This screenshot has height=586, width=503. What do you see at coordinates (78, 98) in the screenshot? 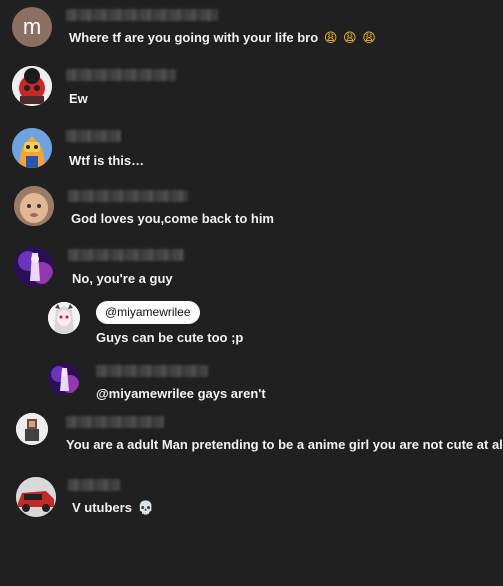
I see `comment-text: Ew` at bounding box center [78, 98].